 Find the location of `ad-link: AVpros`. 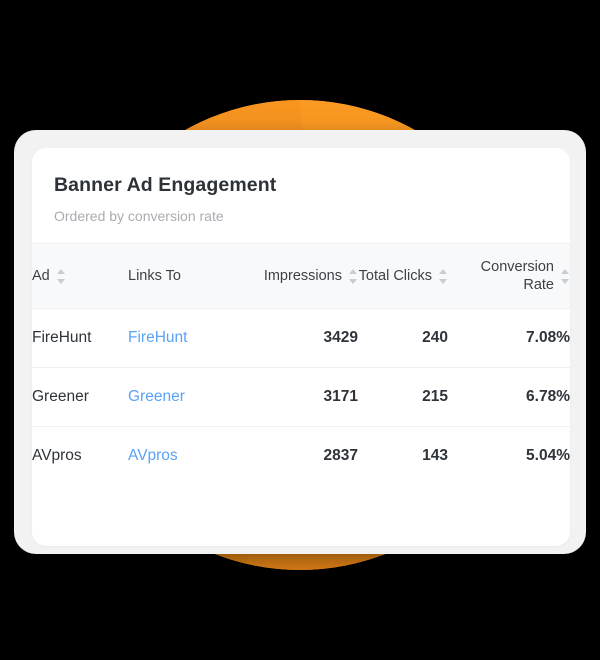

ad-link: AVpros is located at coordinates (153, 455).